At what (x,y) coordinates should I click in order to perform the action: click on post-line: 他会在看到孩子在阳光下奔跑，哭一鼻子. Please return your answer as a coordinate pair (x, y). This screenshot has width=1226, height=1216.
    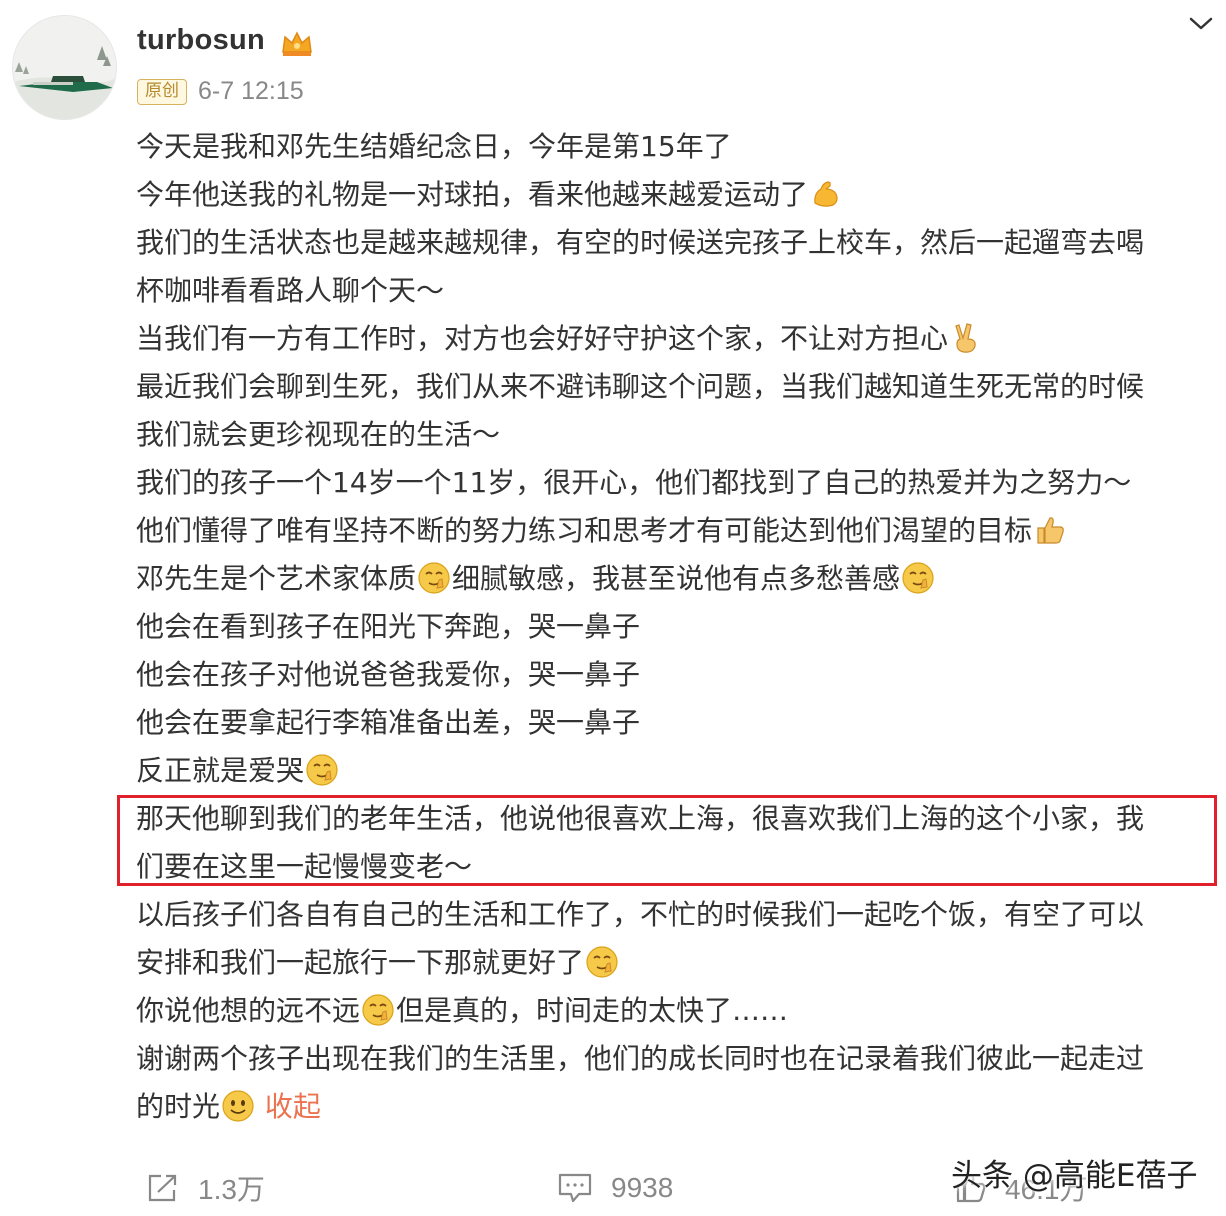
    Looking at the image, I should click on (388, 626).